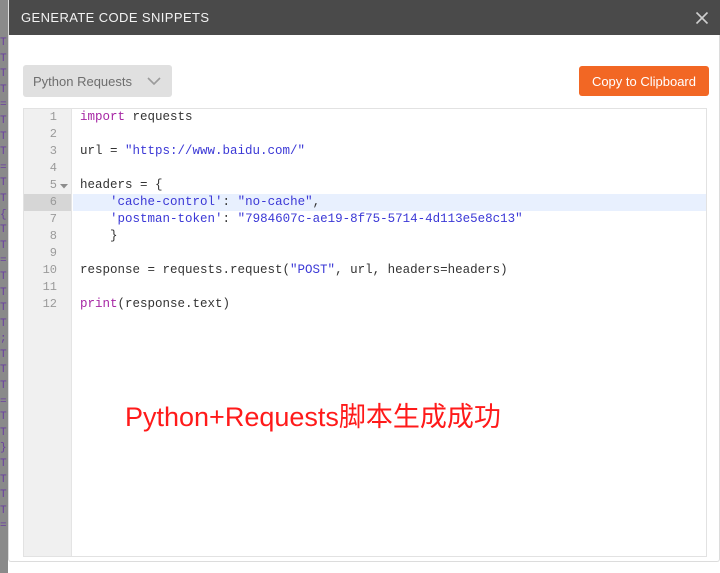 The width and height of the screenshot is (720, 573). Describe the element at coordinates (115, 17) in the screenshot. I see `dialog-title: GENERATE CODE SNIPPETS` at that location.